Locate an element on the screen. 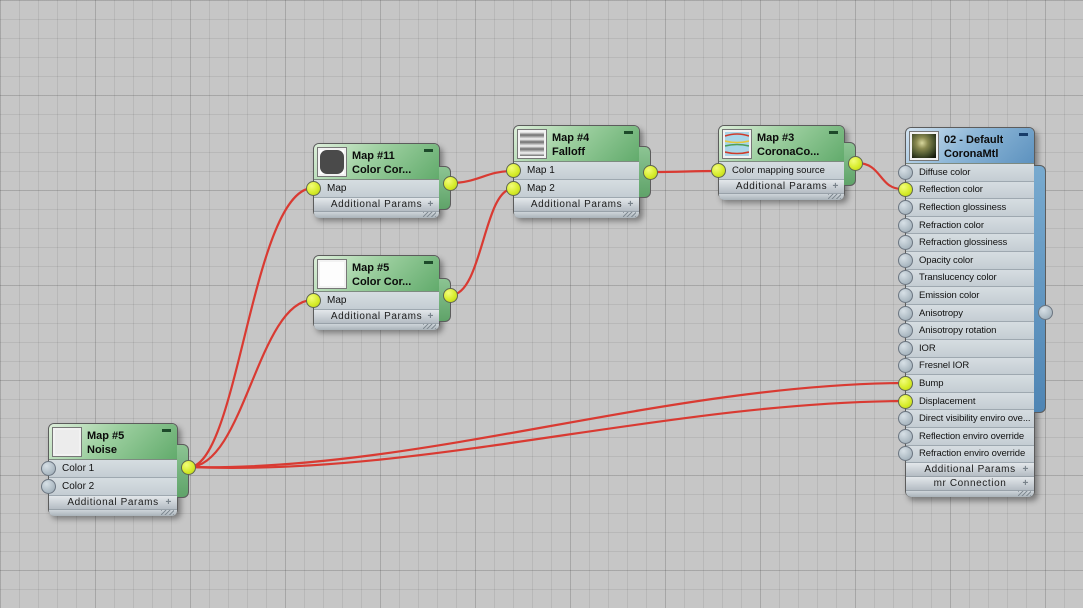  input-label: Anisotropy is located at coordinates (941, 313).